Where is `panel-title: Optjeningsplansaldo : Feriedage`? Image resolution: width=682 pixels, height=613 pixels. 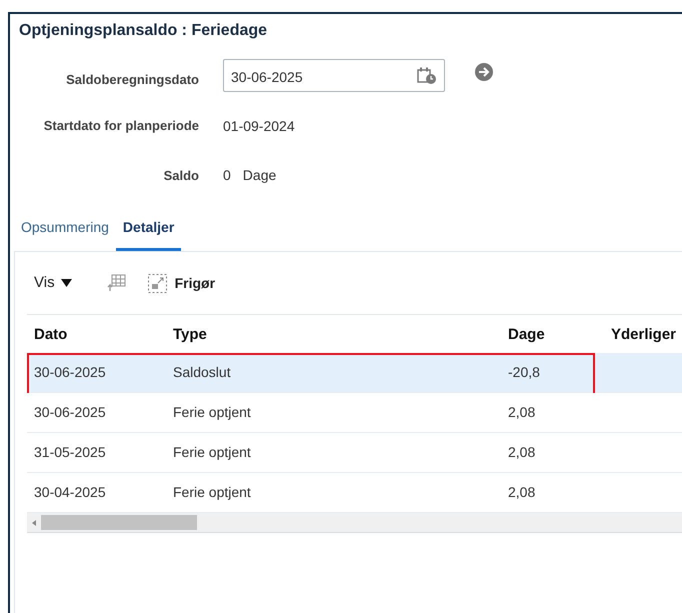 panel-title: Optjeningsplansaldo : Feriedage is located at coordinates (143, 31).